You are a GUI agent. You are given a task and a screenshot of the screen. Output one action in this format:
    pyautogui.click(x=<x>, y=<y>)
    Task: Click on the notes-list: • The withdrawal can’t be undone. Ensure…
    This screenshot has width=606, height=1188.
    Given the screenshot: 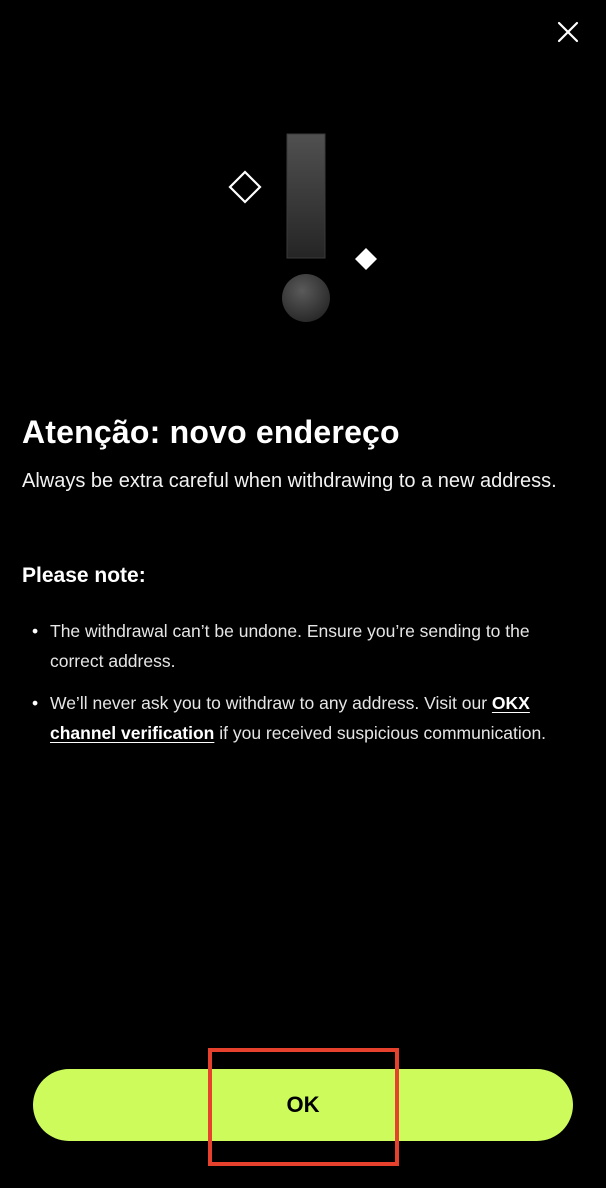 What is the action you would take?
    pyautogui.click(x=303, y=688)
    